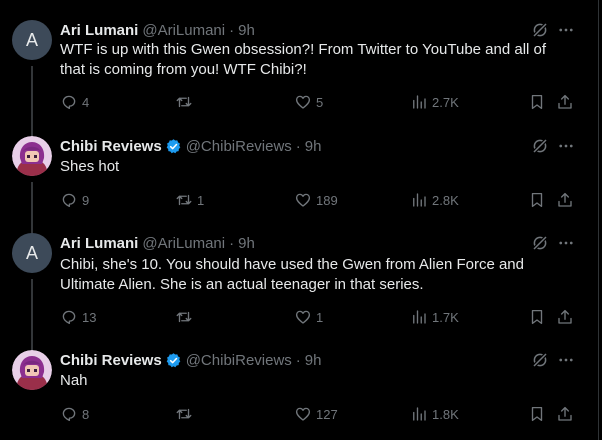  What do you see at coordinates (320, 167) in the screenshot?
I see `tweet-text: Shes hot` at bounding box center [320, 167].